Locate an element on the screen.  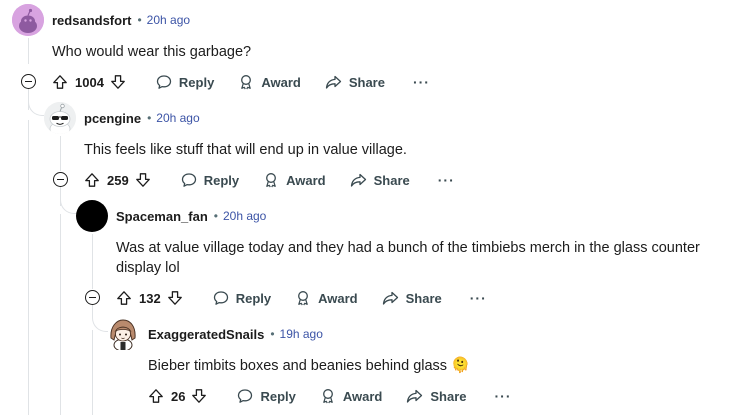
vote-score: 1004 is located at coordinates (89, 82).